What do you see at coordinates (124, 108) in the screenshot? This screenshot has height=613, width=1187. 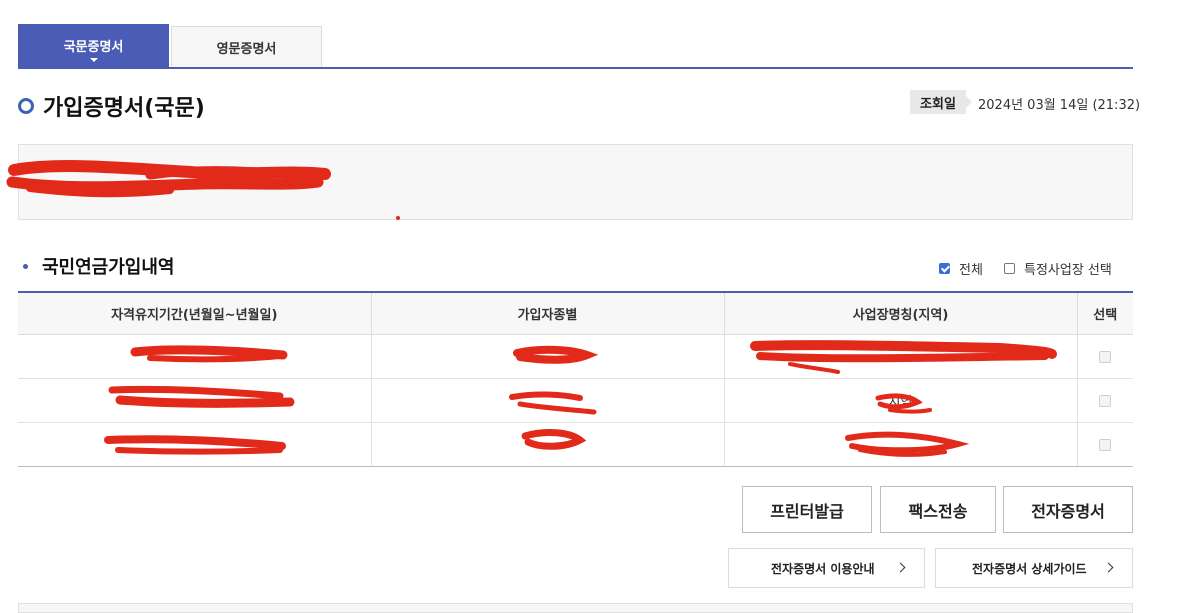 I see `page-title: 가입증명서(국문)` at bounding box center [124, 108].